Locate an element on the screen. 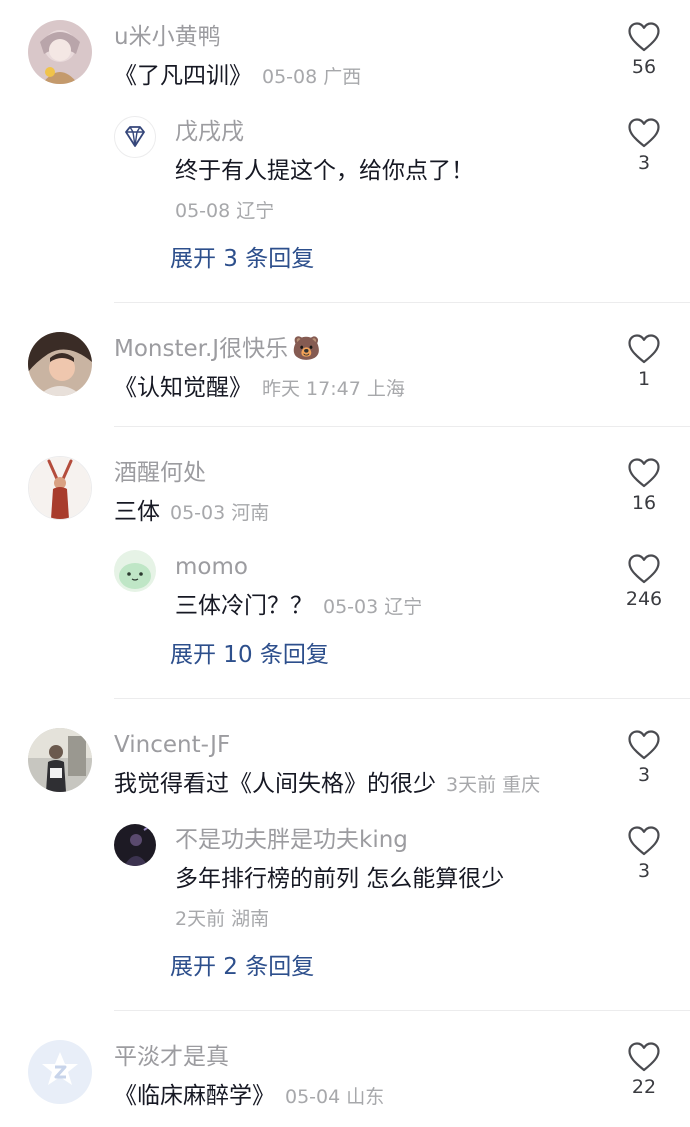  comment-date: 05-08 is located at coordinates (290, 77).